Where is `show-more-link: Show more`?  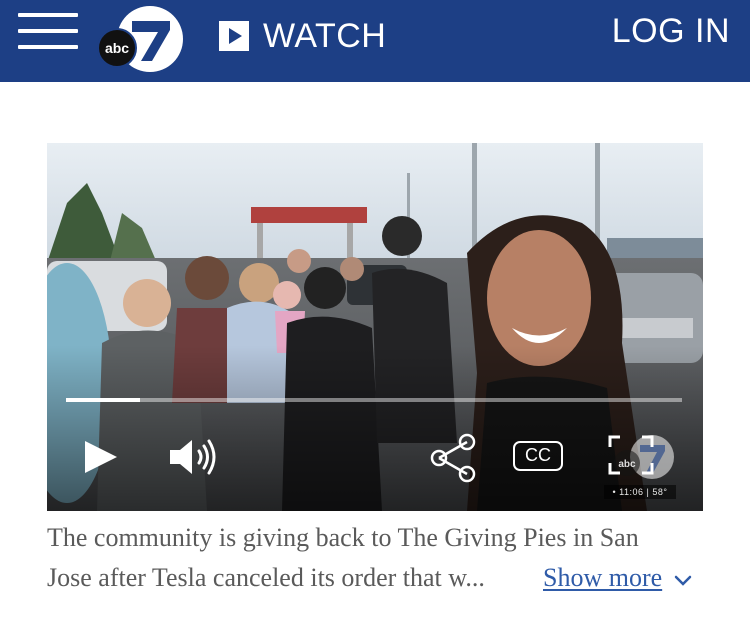
show-more-link: Show more is located at coordinates (617, 578).